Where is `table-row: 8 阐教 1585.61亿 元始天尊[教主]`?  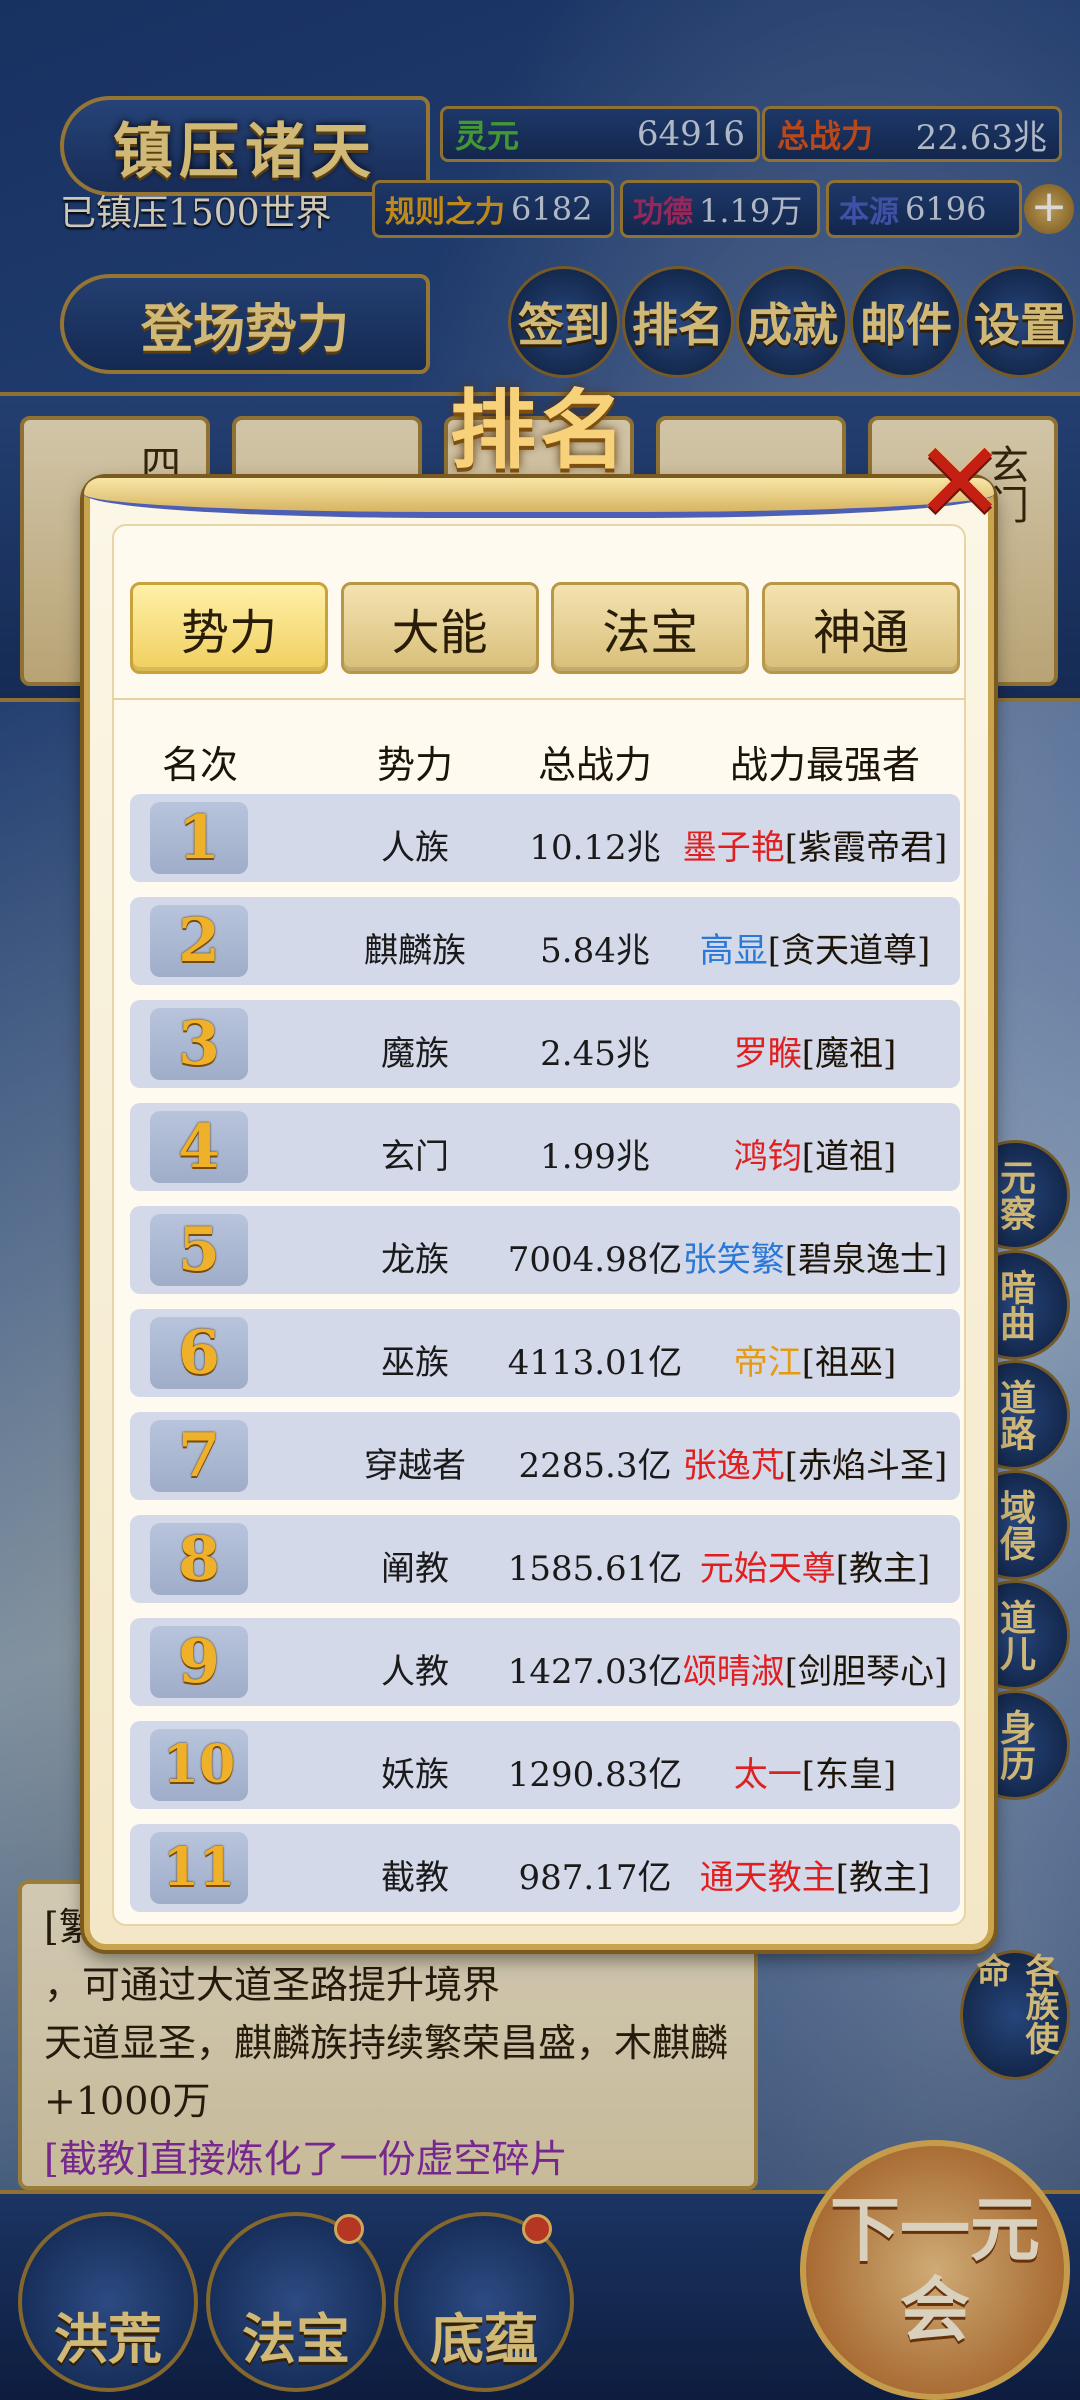
table-row: 8 阐教 1585.61亿 元始天尊[教主] is located at coordinates (545, 1559).